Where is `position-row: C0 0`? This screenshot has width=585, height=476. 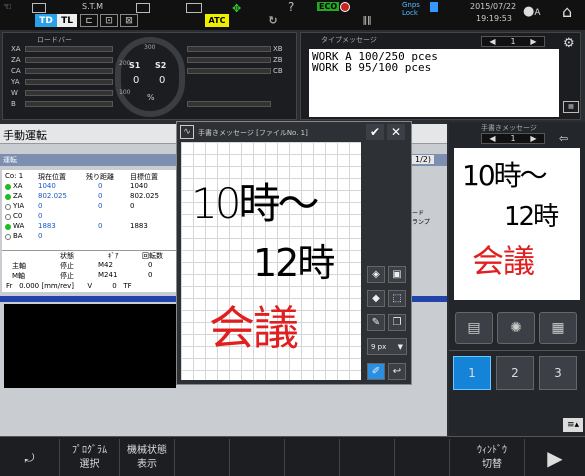 position-row: C0 0 is located at coordinates (89, 217).